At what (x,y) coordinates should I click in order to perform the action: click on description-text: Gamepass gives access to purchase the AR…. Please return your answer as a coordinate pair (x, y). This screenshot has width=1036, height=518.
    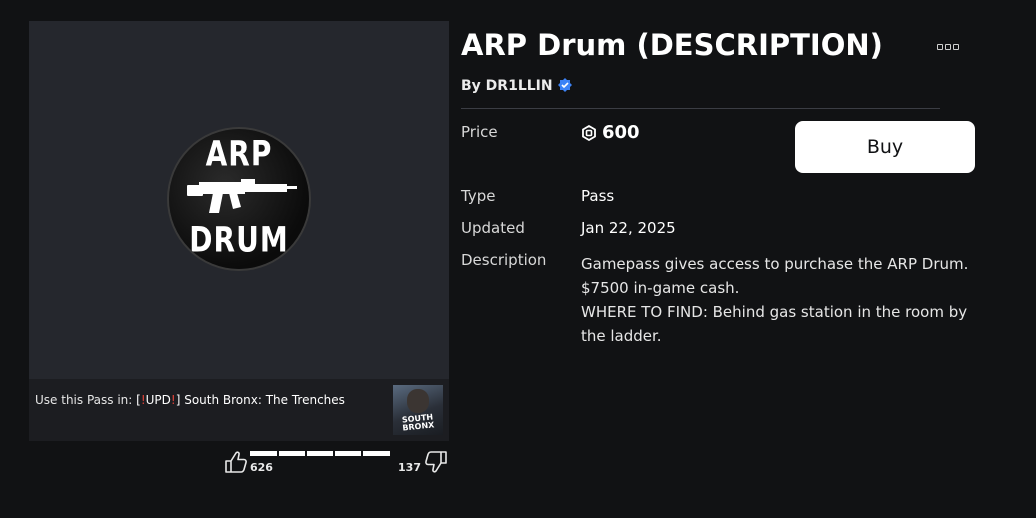
    Looking at the image, I should click on (775, 300).